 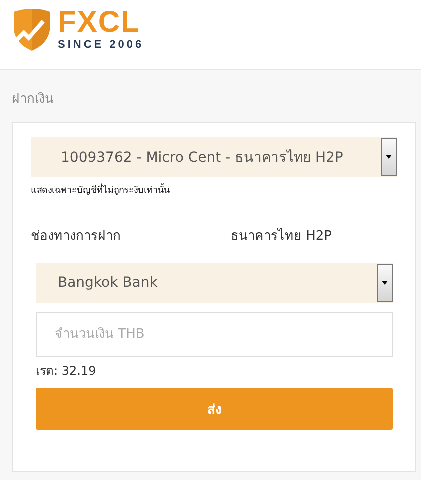 I want to click on channel-value: ธนาคารไทย H2P, so click(x=281, y=236).